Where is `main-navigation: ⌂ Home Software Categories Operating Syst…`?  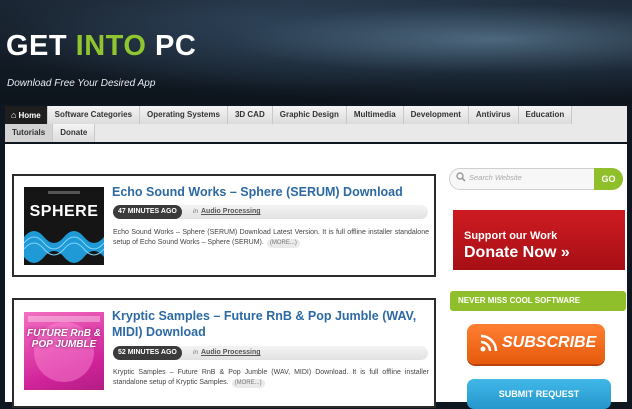 main-navigation: ⌂ Home Software Categories Operating Syst… is located at coordinates (316, 124).